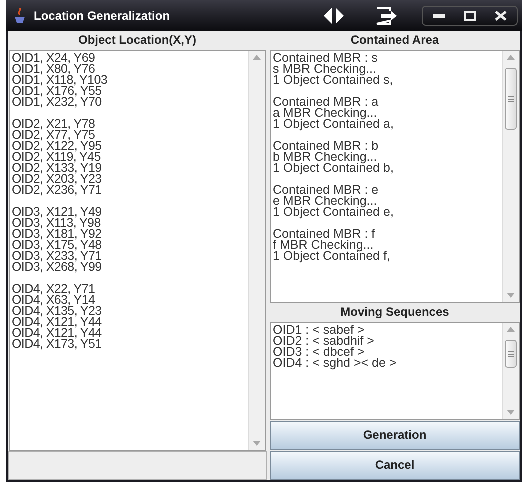  Describe the element at coordinates (54, 289) in the screenshot. I see `location-line: OID4, X22, Y71` at that location.